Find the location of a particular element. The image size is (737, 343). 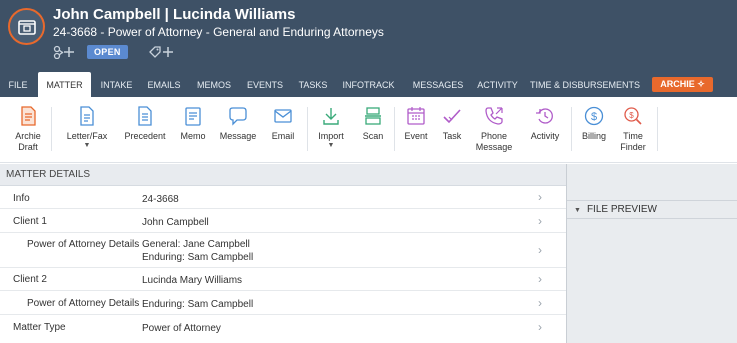

message-button: Message is located at coordinates (238, 123).